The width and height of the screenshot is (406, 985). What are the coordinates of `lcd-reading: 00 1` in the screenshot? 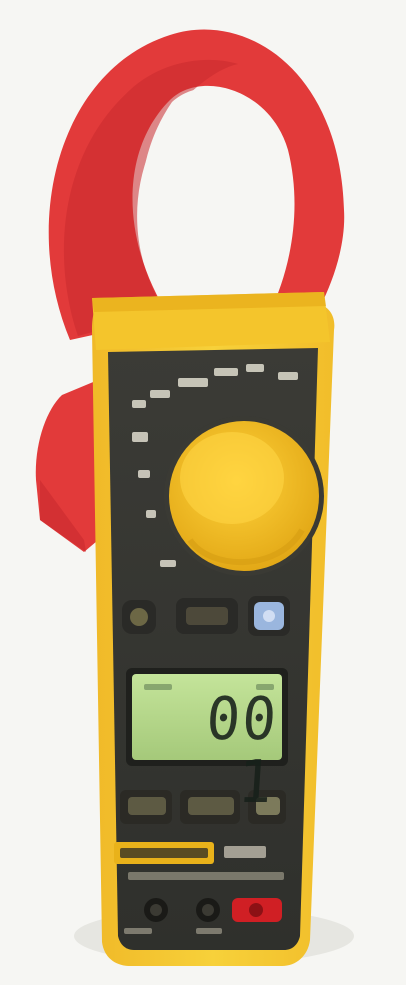 It's located at (242, 751).